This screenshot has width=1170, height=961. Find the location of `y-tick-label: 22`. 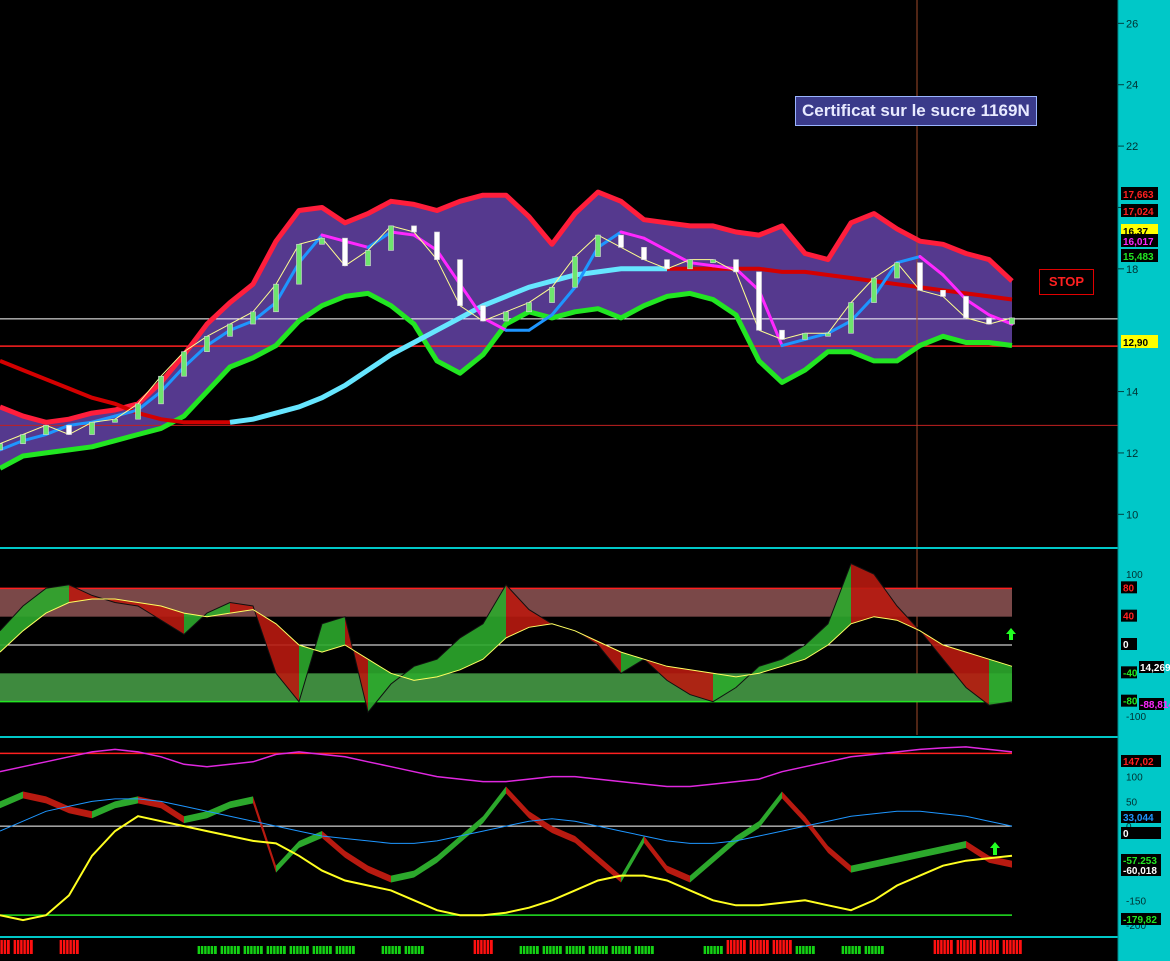

y-tick-label: 22 is located at coordinates (1132, 147).